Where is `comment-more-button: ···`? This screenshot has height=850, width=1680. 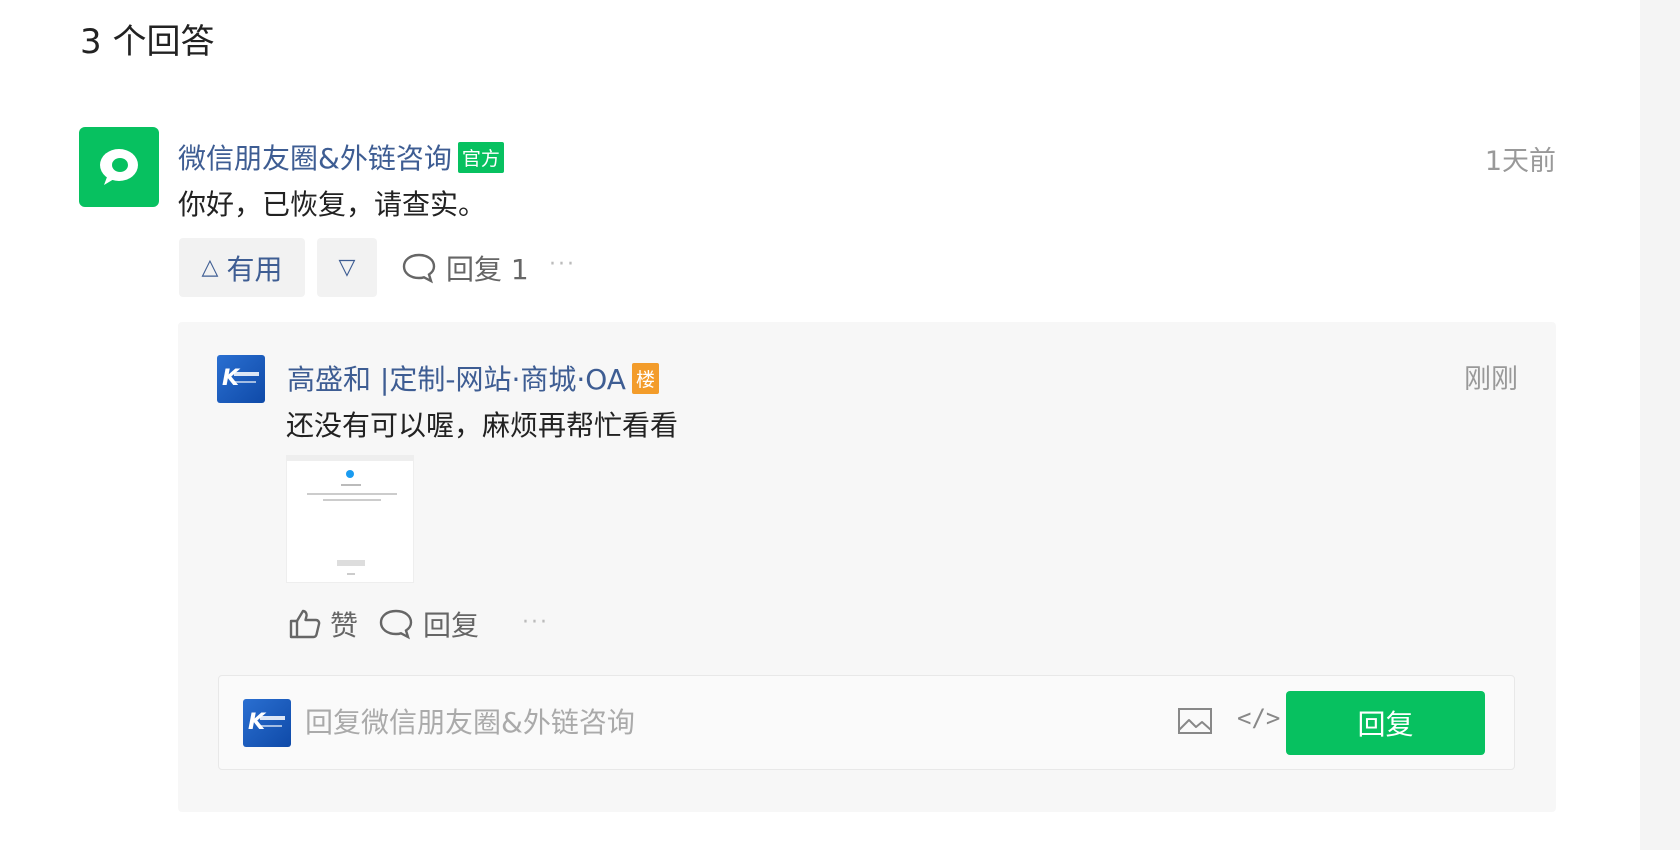 comment-more-button: ··· is located at coordinates (535, 622).